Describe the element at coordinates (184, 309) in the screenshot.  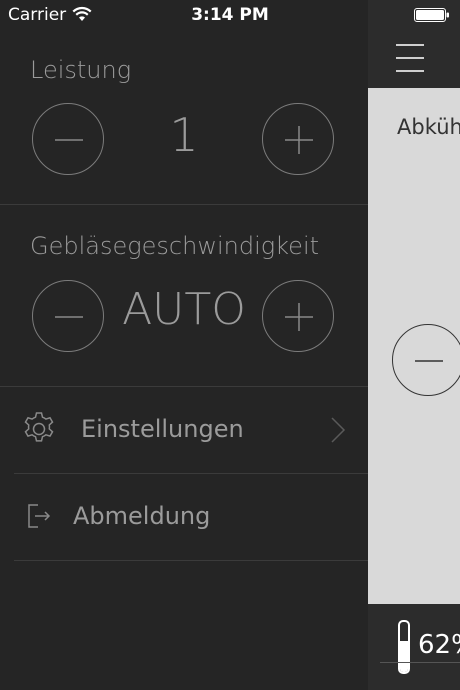
I see `fan-speed-value: AUTO` at that location.